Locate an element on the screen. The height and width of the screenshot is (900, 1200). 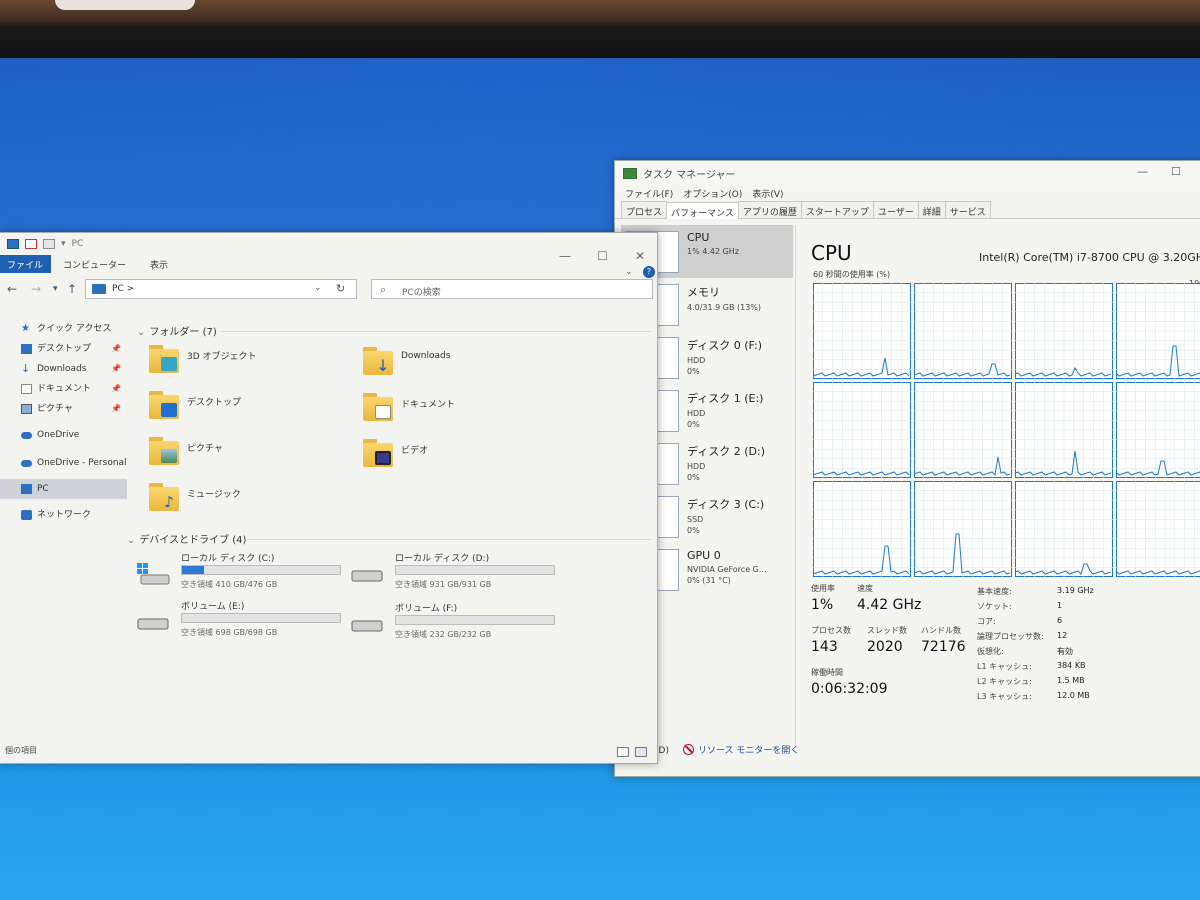
refresh-icon: ↻ is located at coordinates (340, 288).